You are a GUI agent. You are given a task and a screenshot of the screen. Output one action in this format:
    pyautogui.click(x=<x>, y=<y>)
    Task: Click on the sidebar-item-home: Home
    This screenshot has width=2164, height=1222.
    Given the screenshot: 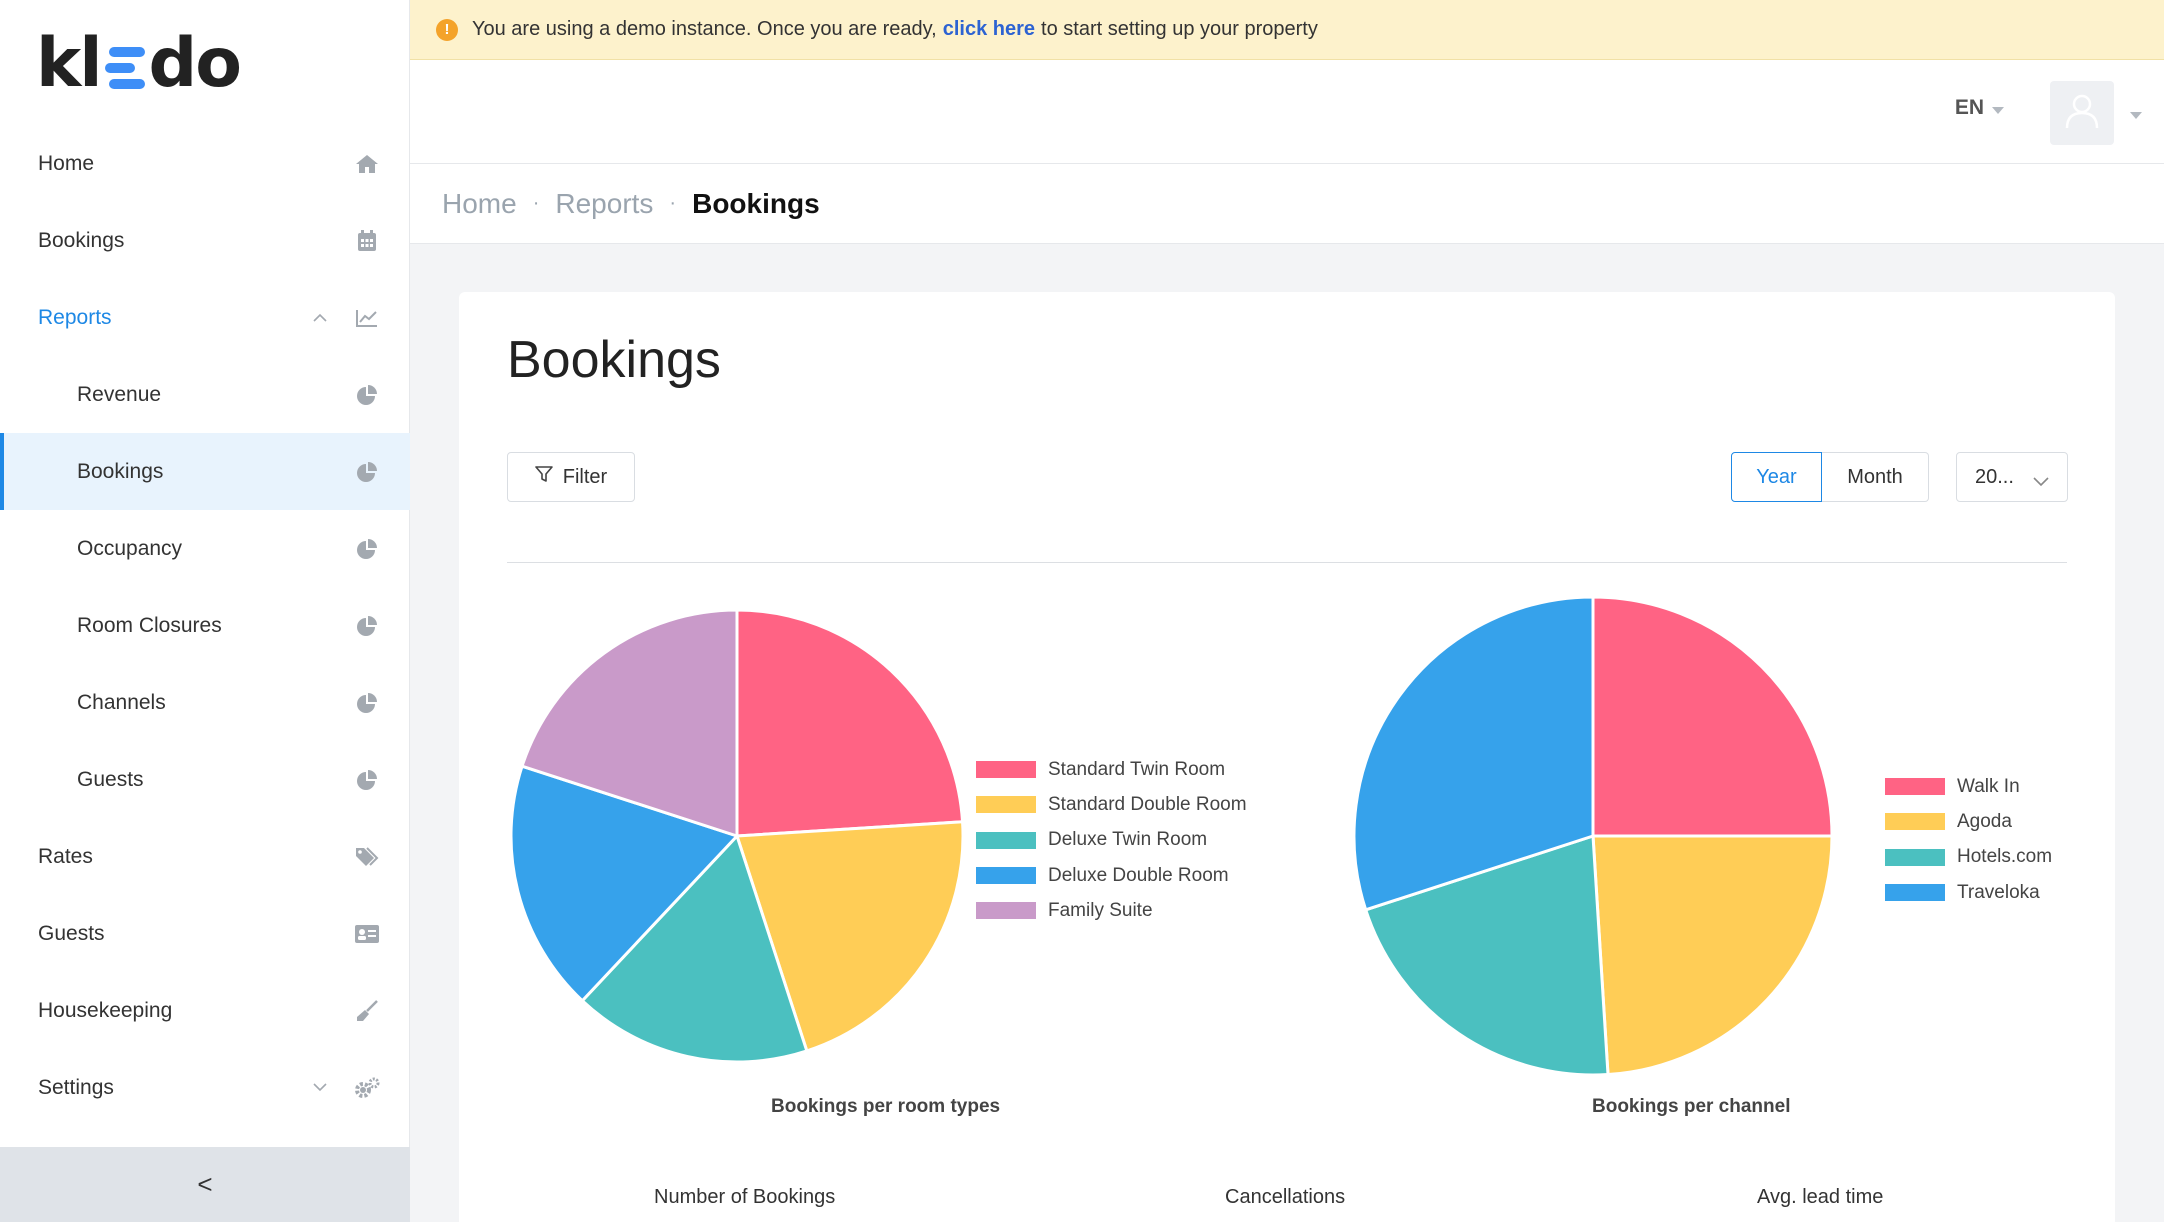 What is the action you would take?
    pyautogui.click(x=205, y=163)
    